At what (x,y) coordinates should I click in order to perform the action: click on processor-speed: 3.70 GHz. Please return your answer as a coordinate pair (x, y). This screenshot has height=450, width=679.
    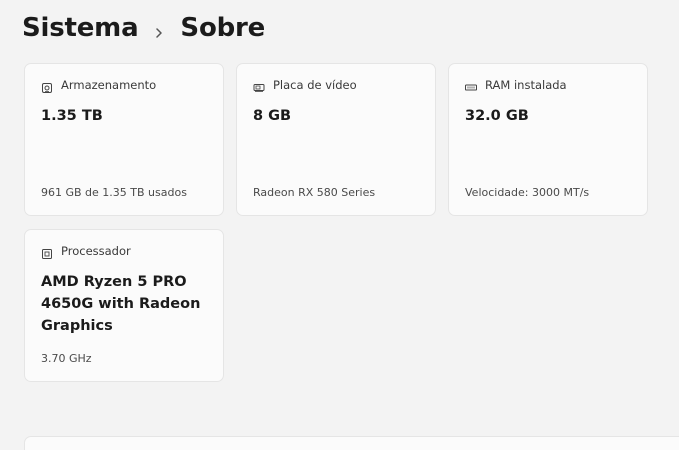
    Looking at the image, I should click on (66, 358).